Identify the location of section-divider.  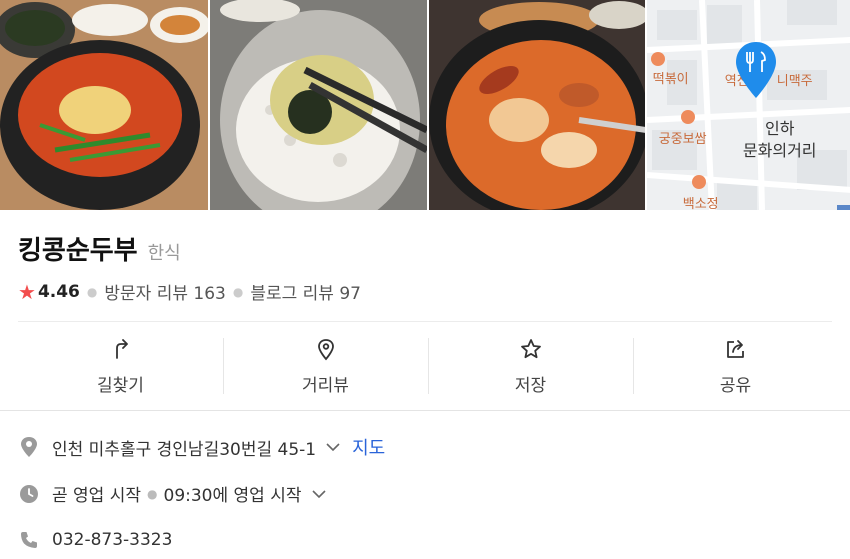
(425, 410).